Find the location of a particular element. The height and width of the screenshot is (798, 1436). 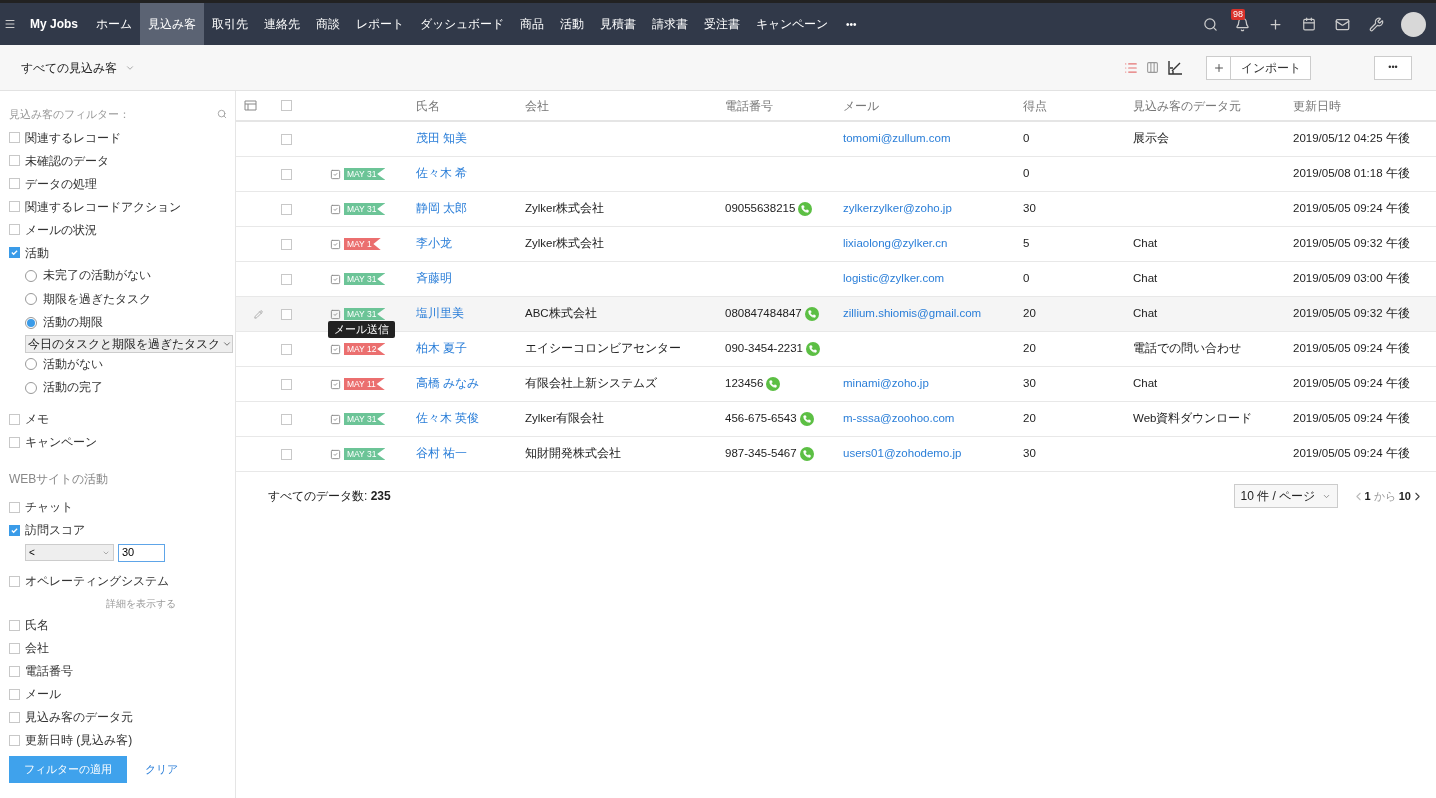

chart-edit-icon is located at coordinates (1175, 67).